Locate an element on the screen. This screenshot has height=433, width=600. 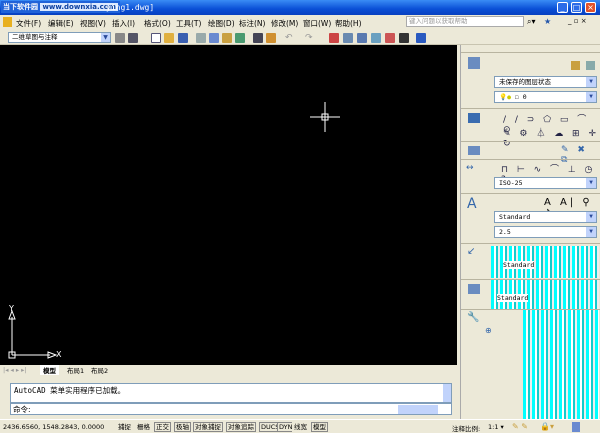
ucs-icon is located at coordinates (33, 334).